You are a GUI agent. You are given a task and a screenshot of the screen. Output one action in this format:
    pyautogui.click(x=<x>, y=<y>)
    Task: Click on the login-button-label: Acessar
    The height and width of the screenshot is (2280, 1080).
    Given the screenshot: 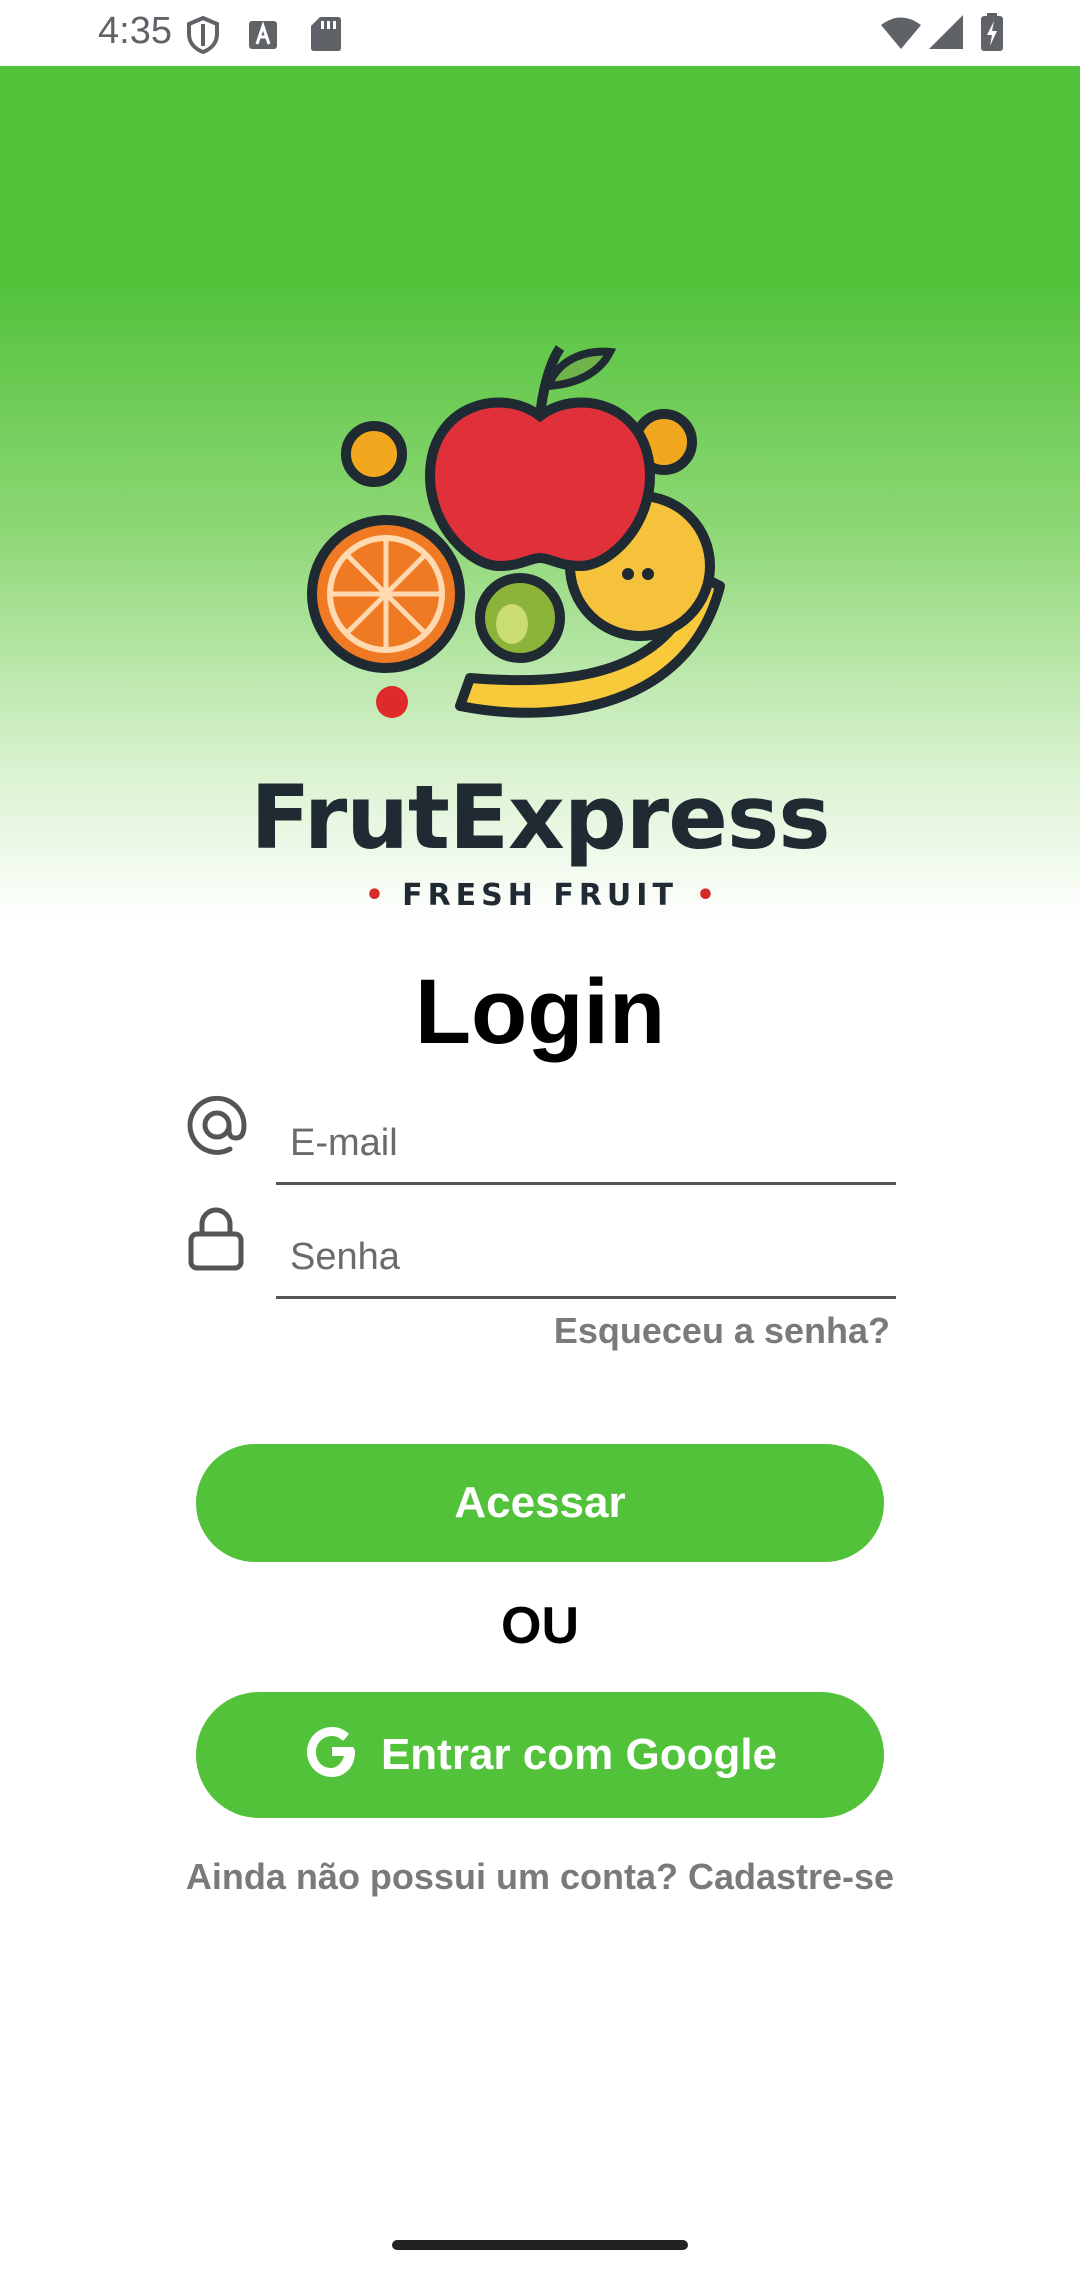 What is the action you would take?
    pyautogui.click(x=540, y=1502)
    